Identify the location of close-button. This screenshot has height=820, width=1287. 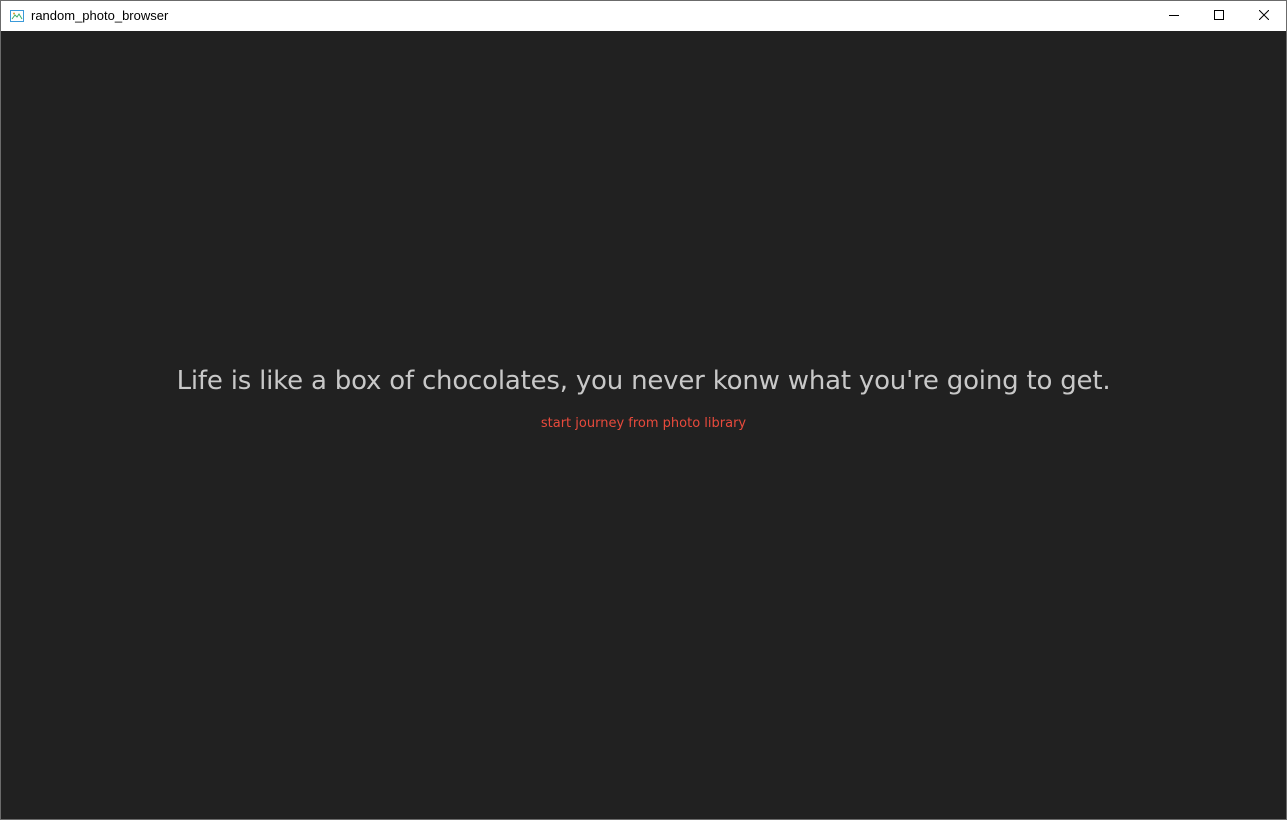
(1263, 16).